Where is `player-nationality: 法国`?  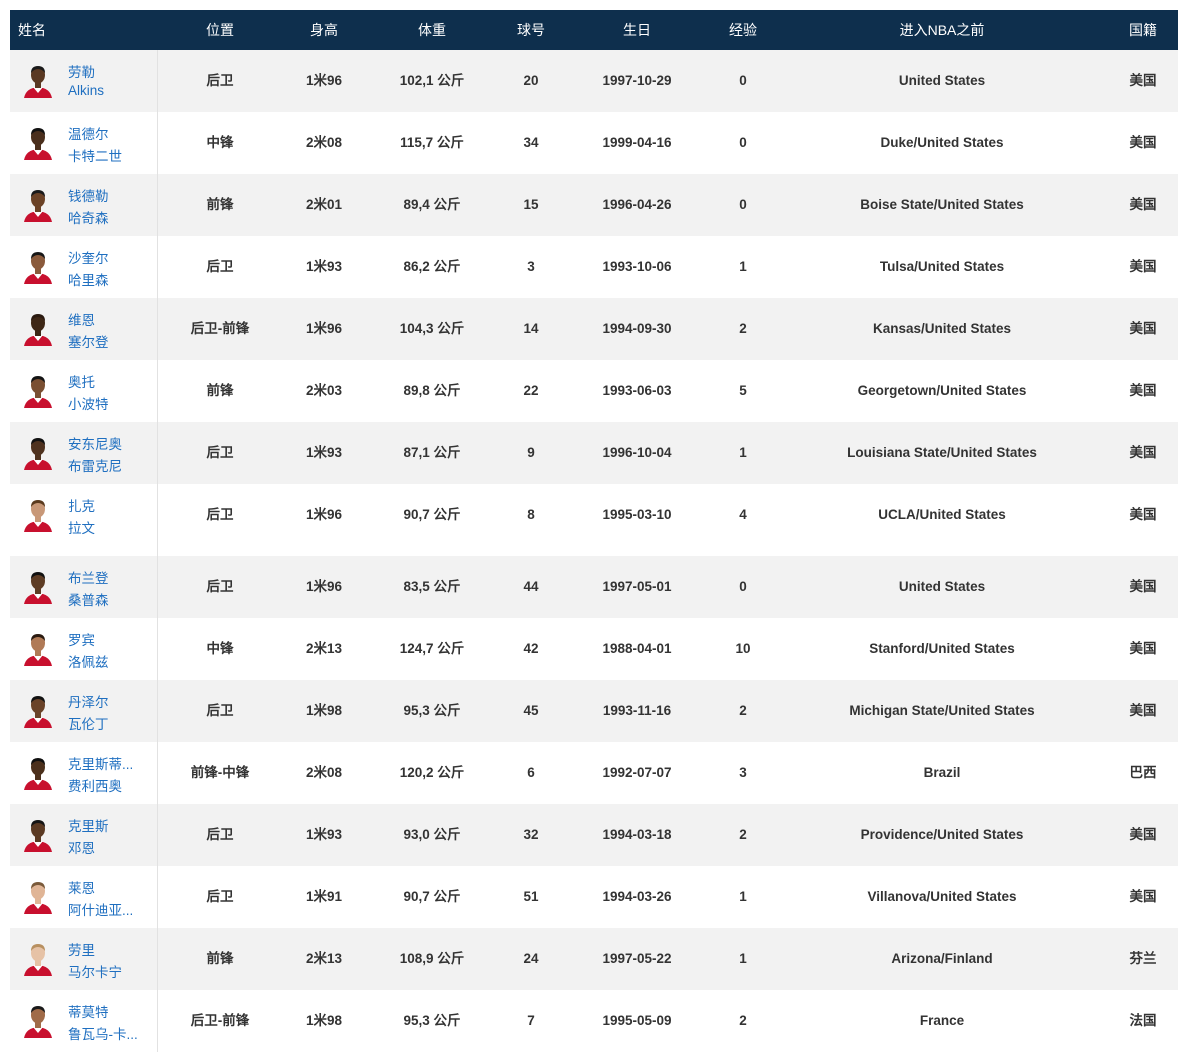
player-nationality: 法国 is located at coordinates (1143, 1020).